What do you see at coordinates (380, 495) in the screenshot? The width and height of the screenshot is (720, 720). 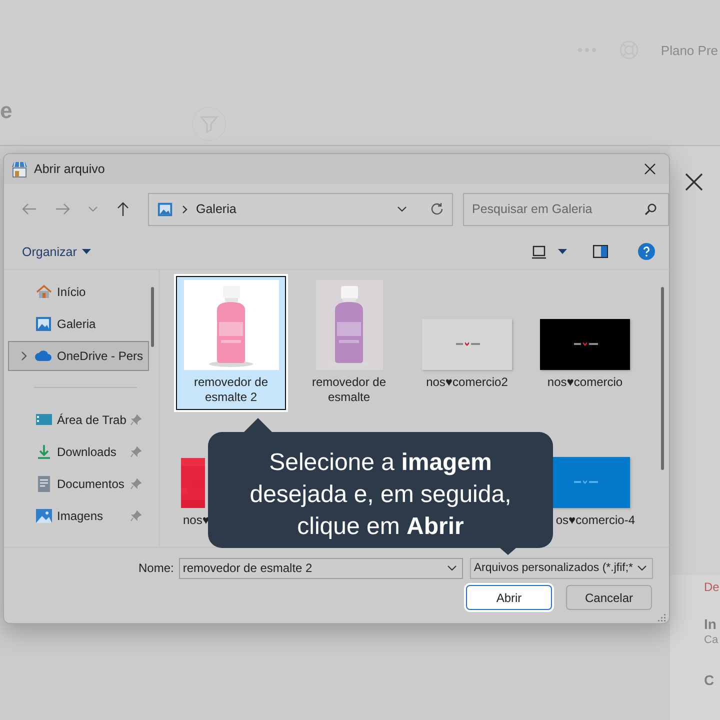 I see `tooltip-text: Selecione a imagem desejada e, em seguida, clique em Abrir` at bounding box center [380, 495].